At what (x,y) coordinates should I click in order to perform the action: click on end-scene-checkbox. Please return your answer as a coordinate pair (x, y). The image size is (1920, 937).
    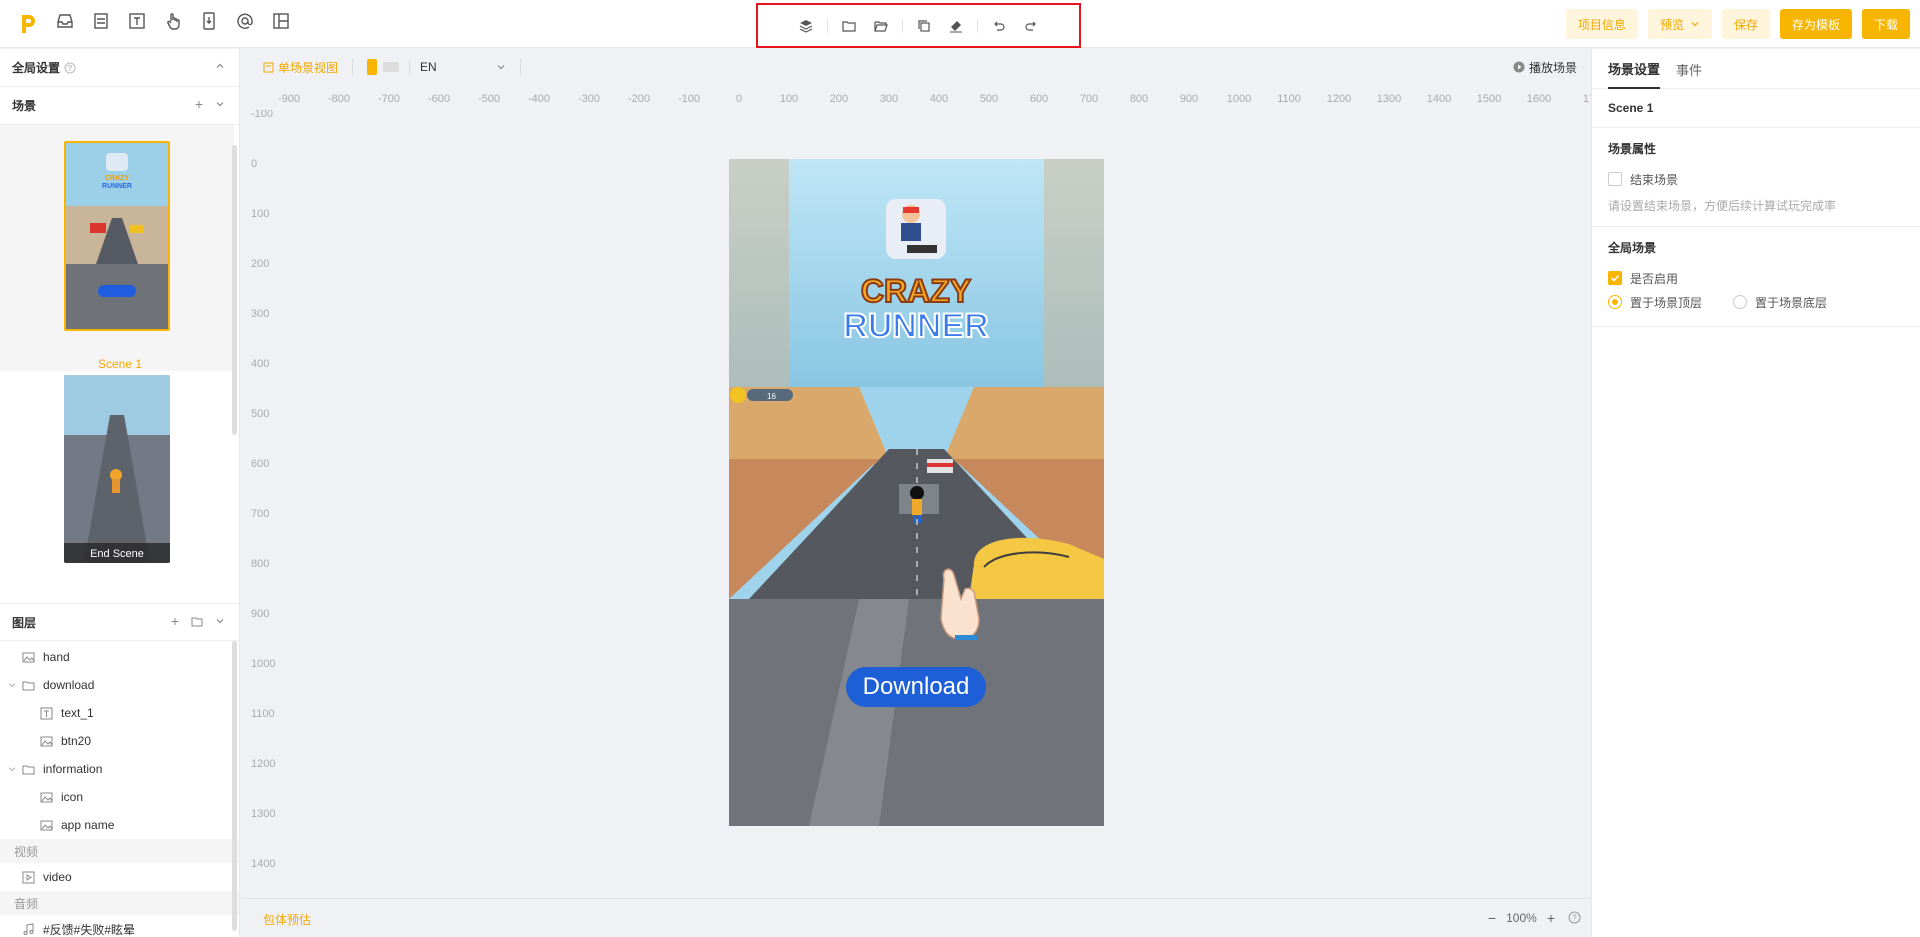
    Looking at the image, I should click on (1615, 179).